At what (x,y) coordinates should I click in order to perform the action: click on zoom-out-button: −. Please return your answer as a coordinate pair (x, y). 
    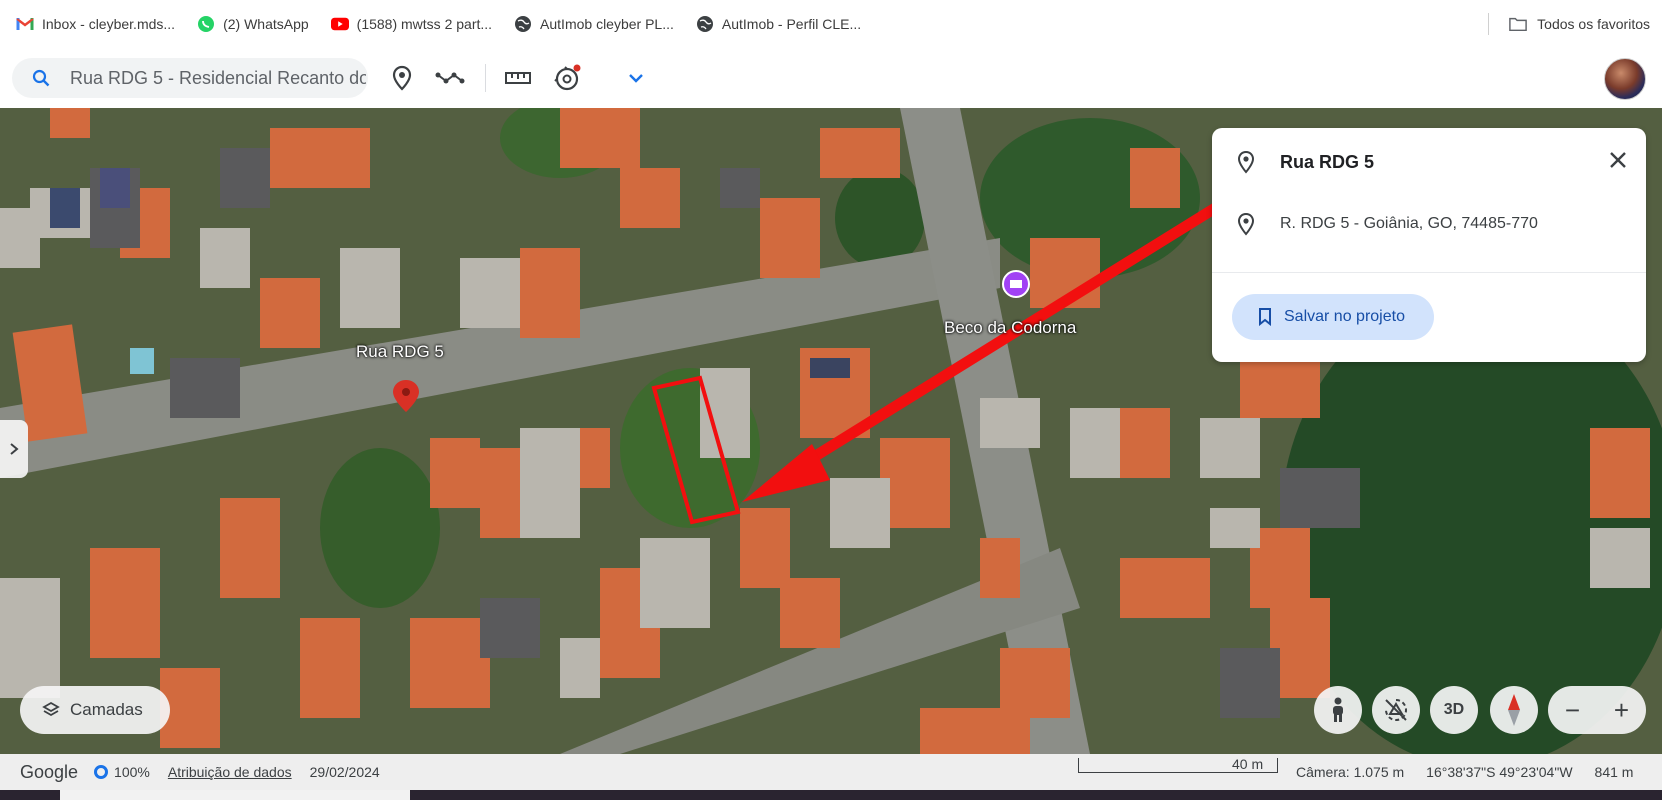
    Looking at the image, I should click on (1572, 710).